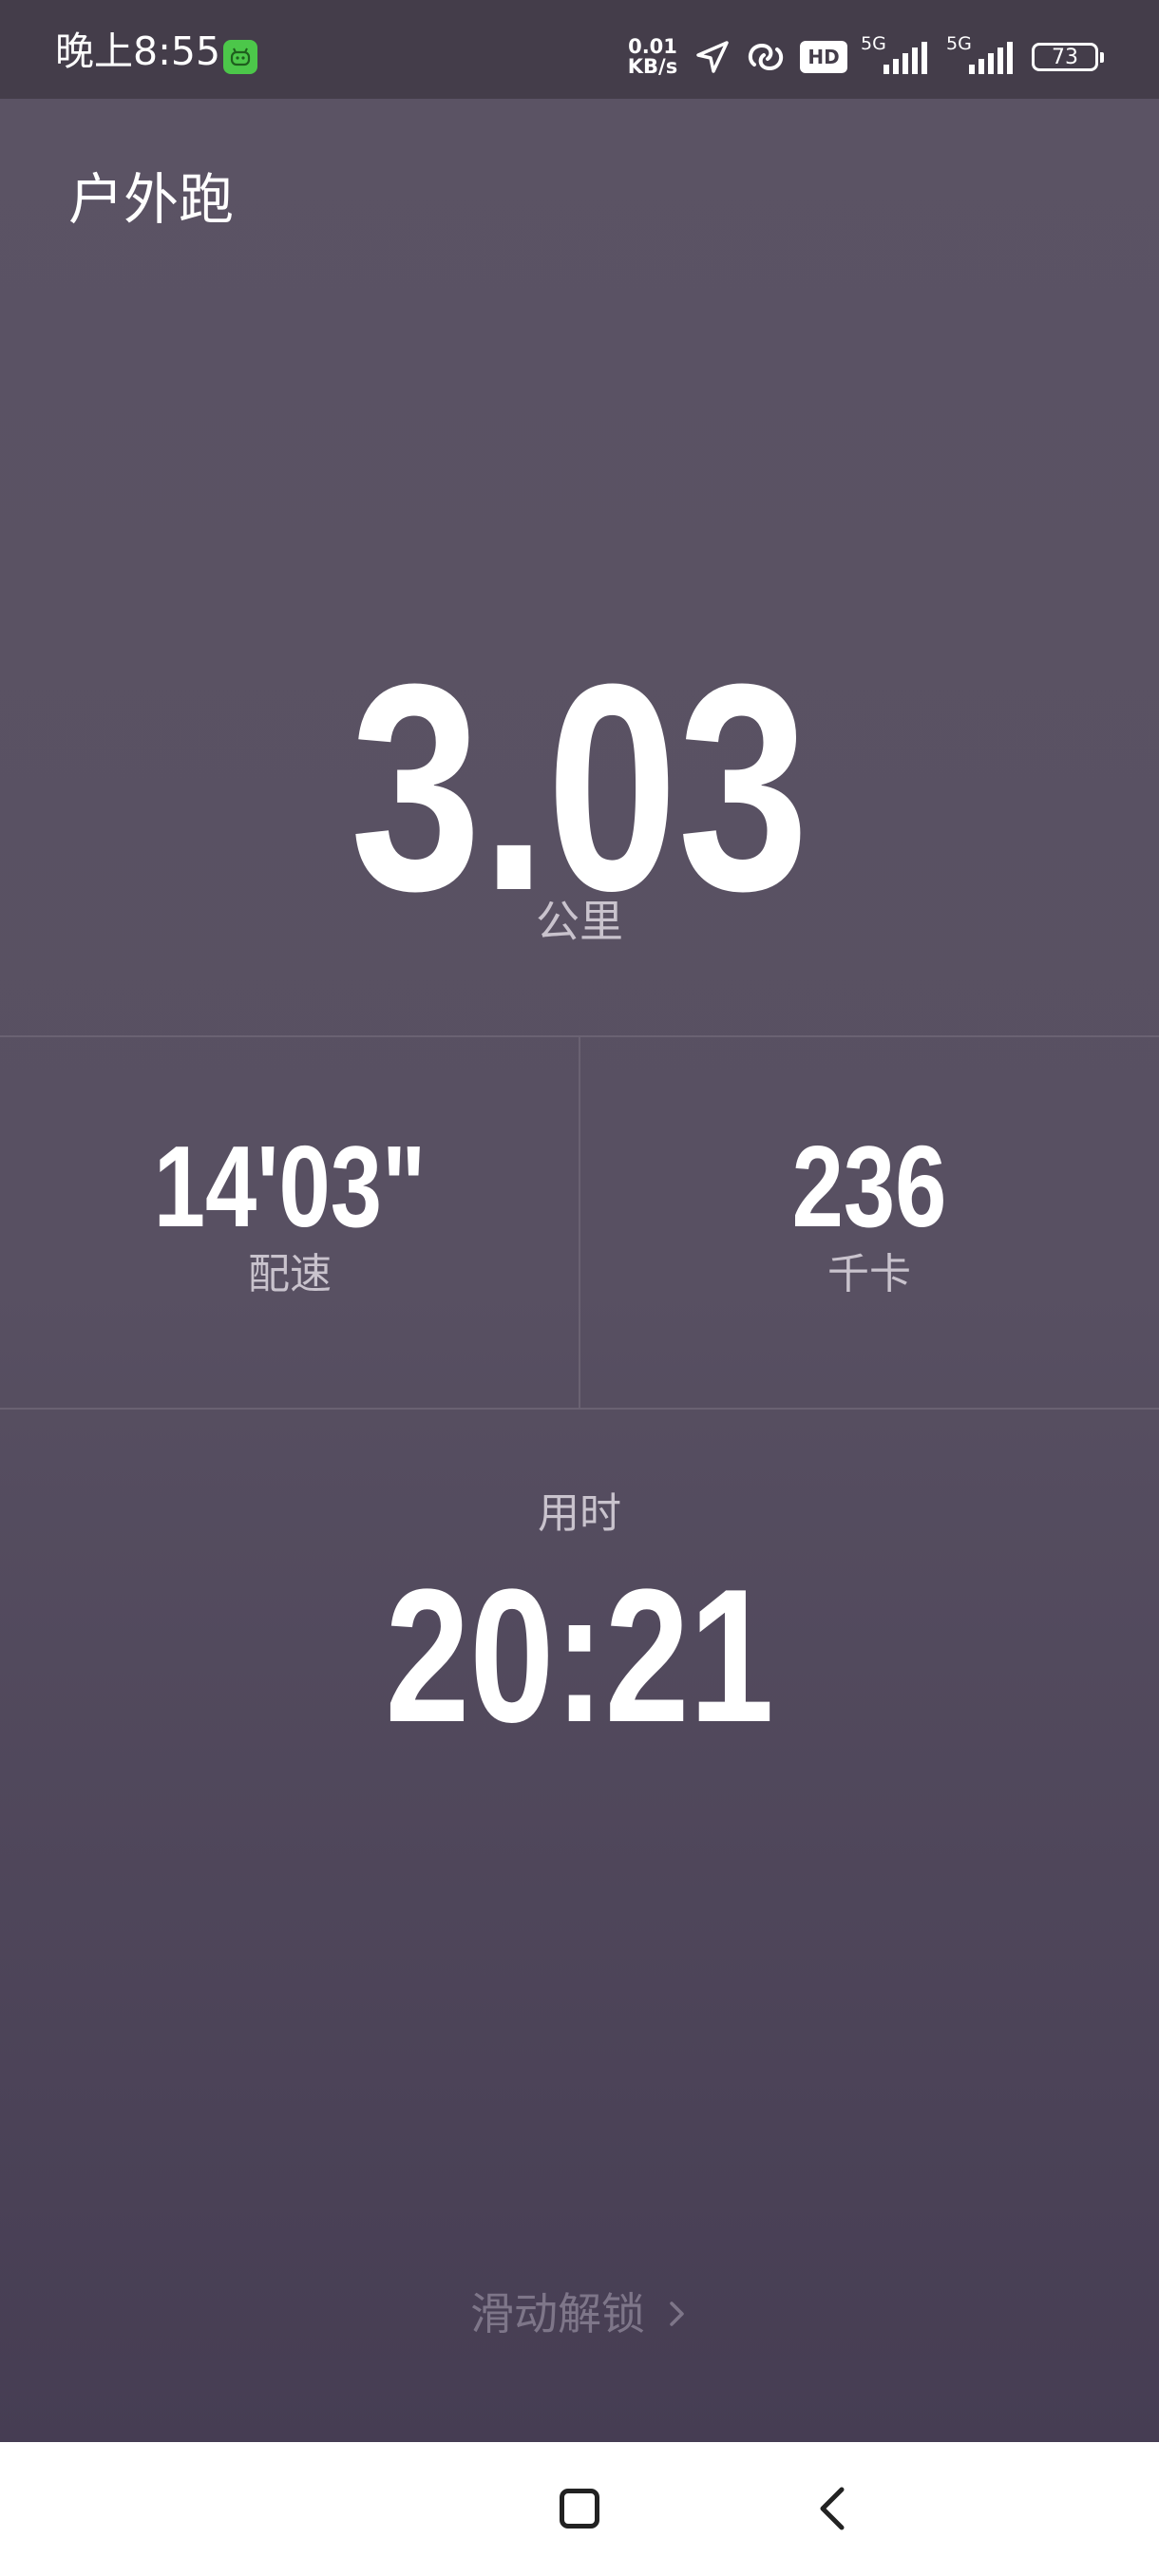 This screenshot has width=1159, height=2576. I want to click on calories-label: 千卡, so click(869, 1274).